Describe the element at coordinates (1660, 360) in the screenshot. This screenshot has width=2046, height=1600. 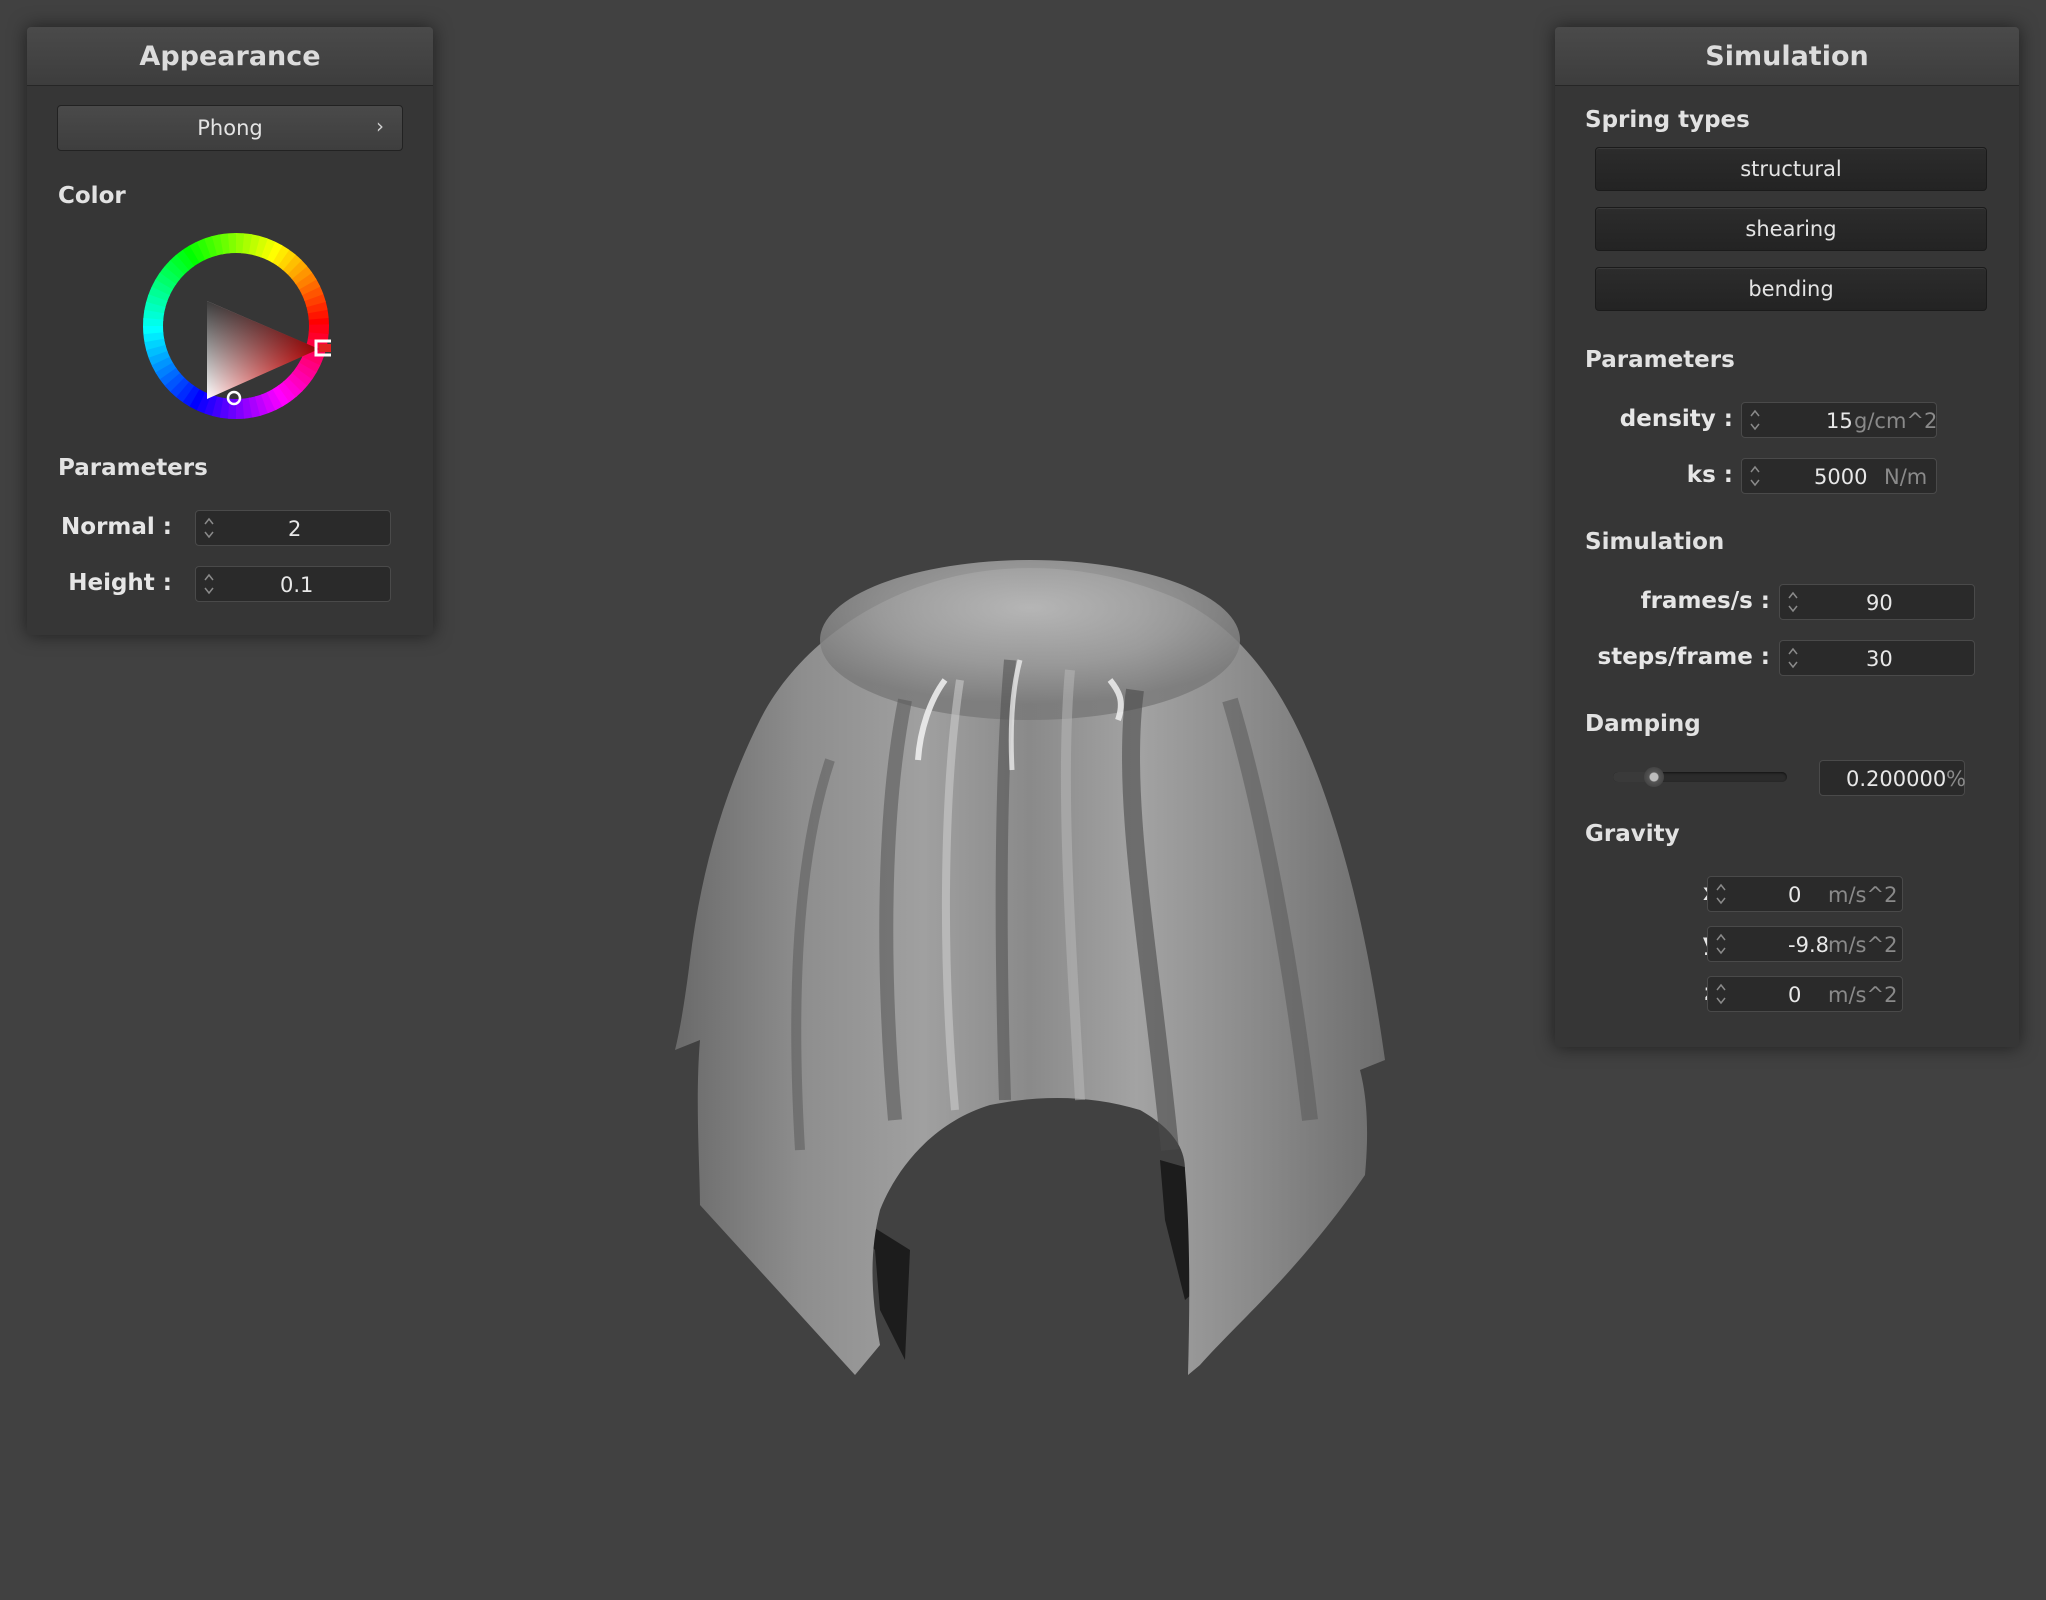
I see `simulation-parameters-label: Parameters` at that location.